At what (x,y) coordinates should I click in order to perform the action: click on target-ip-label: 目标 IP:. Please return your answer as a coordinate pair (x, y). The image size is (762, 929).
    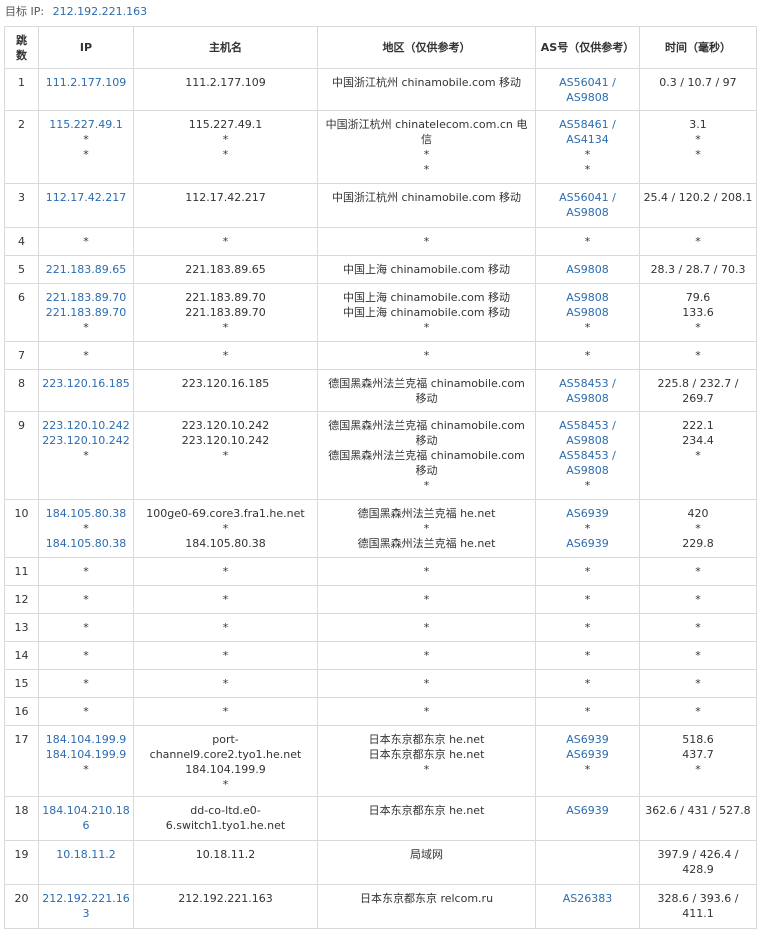
    Looking at the image, I should click on (25, 11).